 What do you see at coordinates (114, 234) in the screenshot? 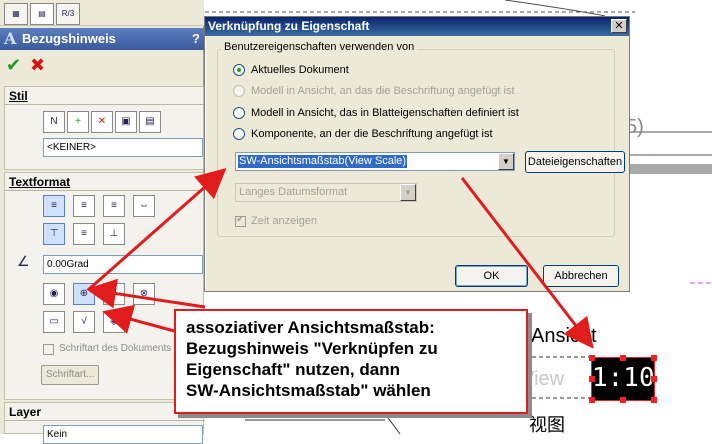
I see `valign-bottom-icon: ⊥` at bounding box center [114, 234].